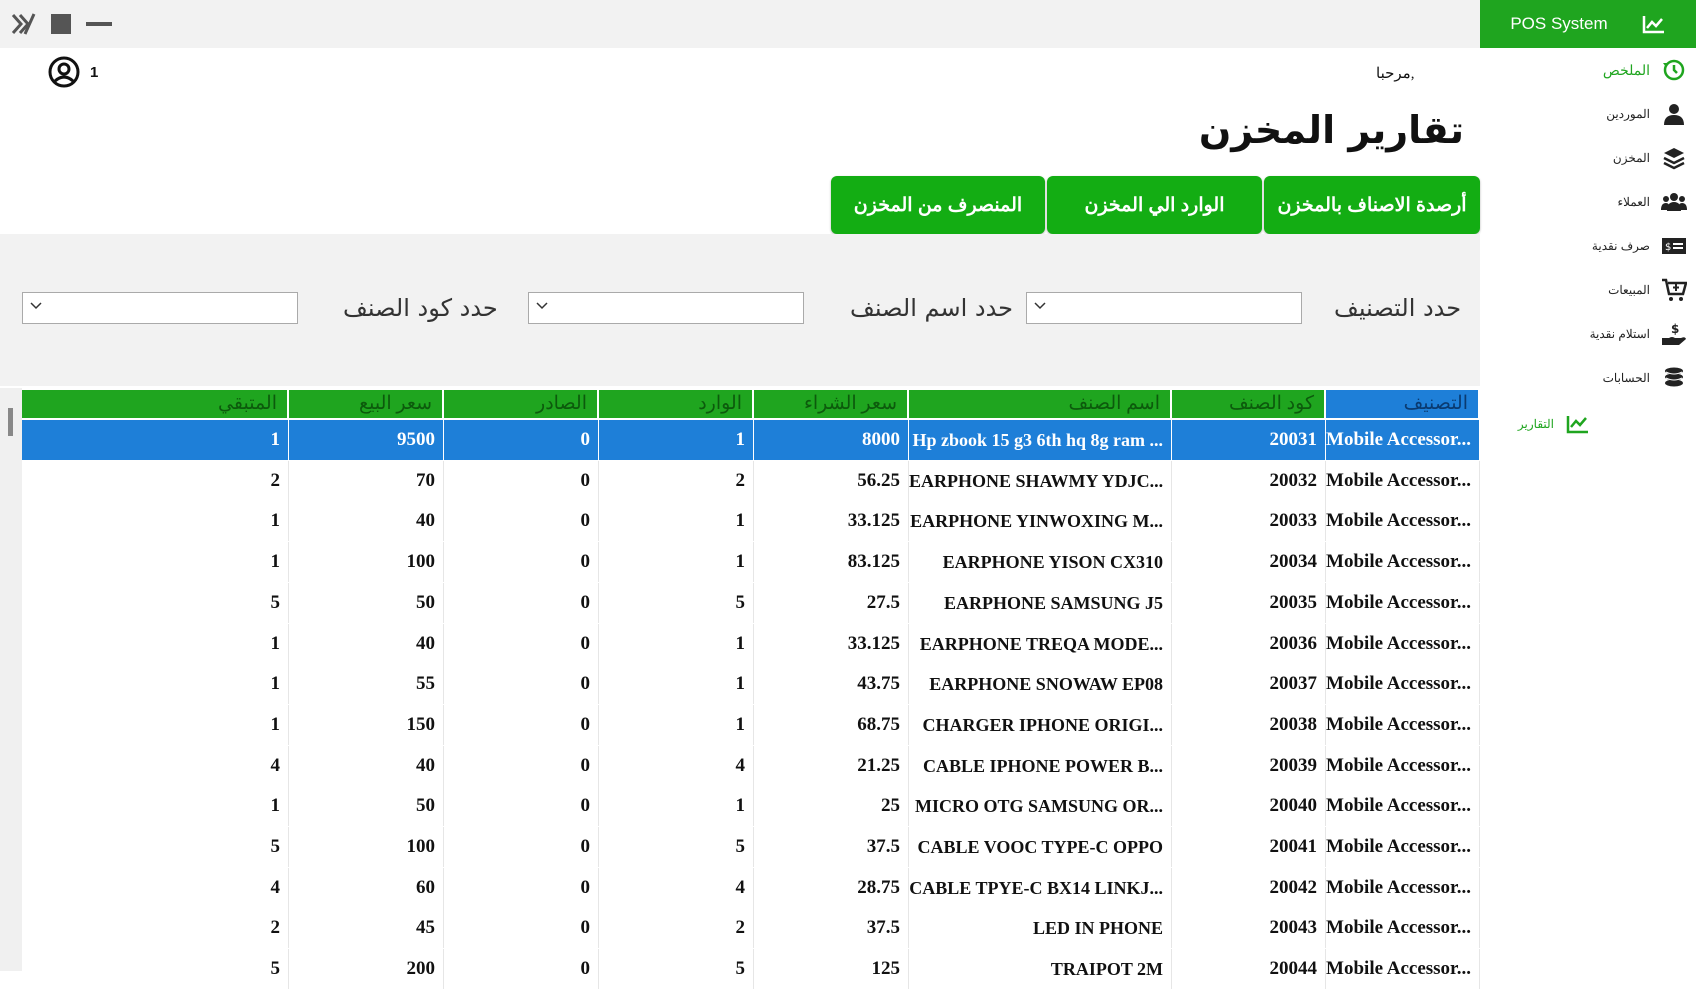 This screenshot has height=989, width=1696. I want to click on column-header-outgoing: الصادر, so click(521, 404).